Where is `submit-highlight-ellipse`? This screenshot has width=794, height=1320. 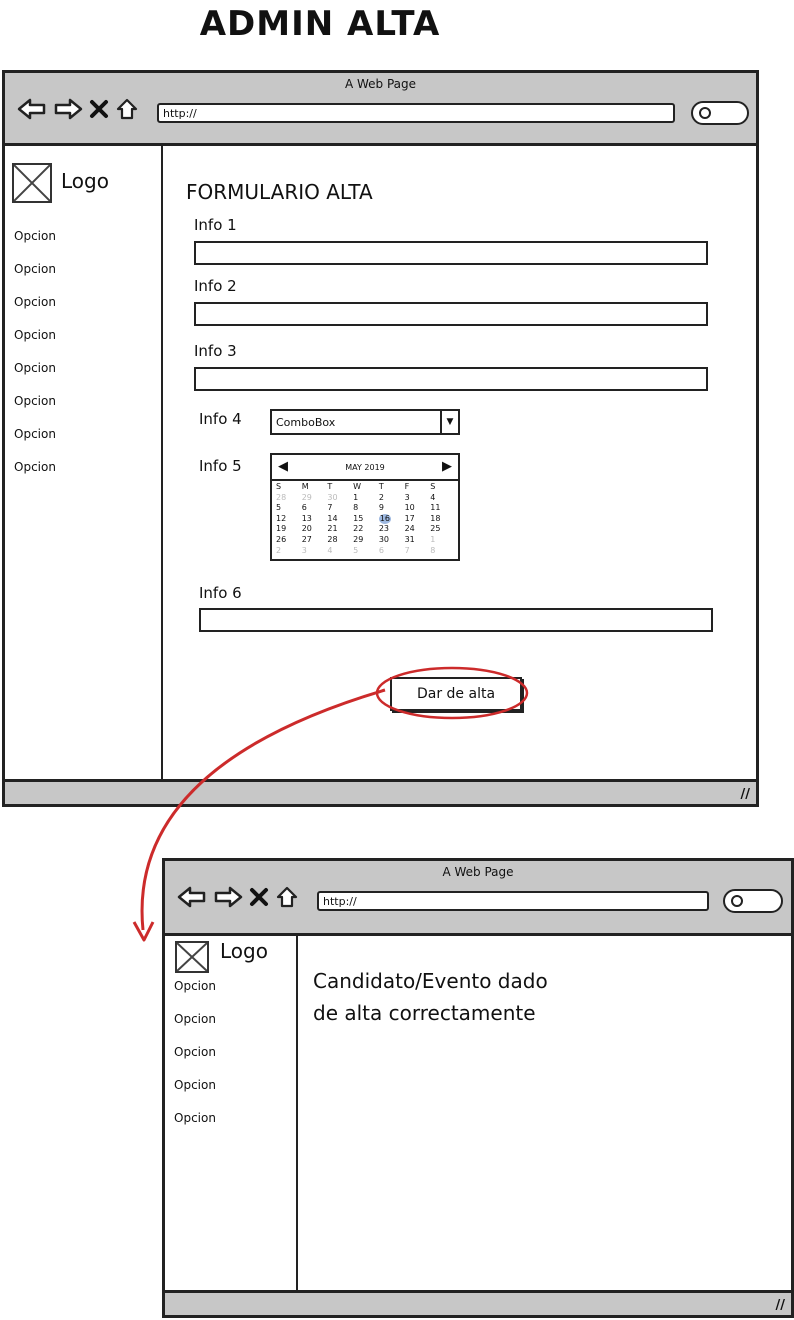 submit-highlight-ellipse is located at coordinates (452, 693).